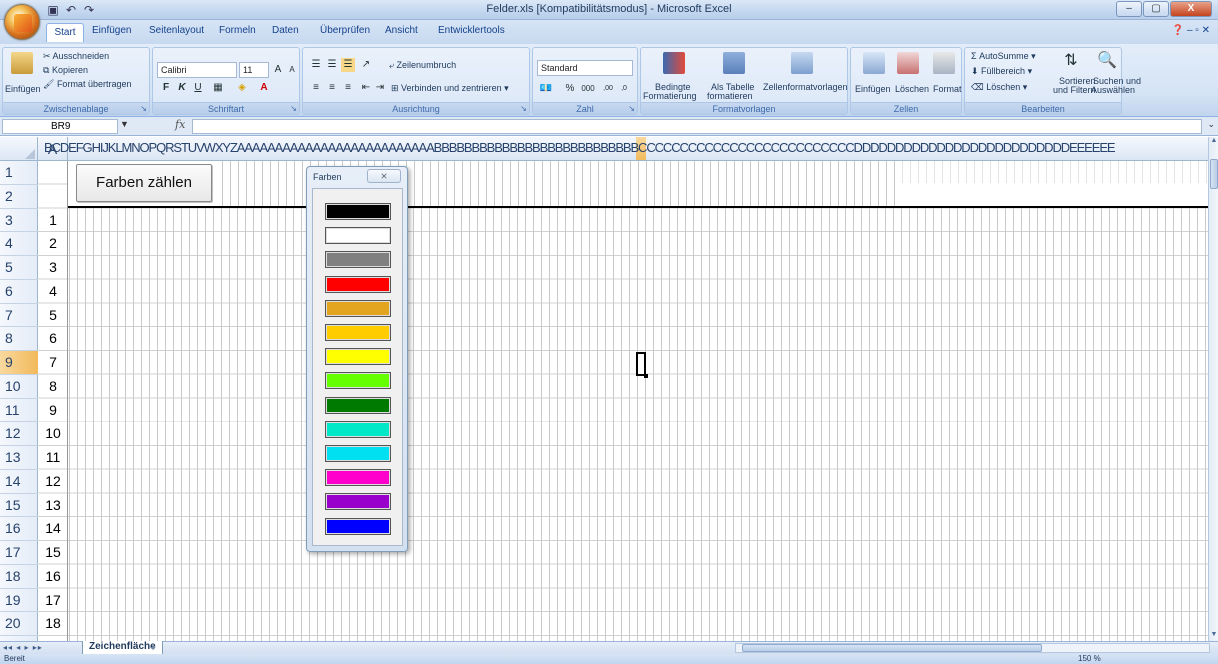  I want to click on cell-a17: 15, so click(53, 553).